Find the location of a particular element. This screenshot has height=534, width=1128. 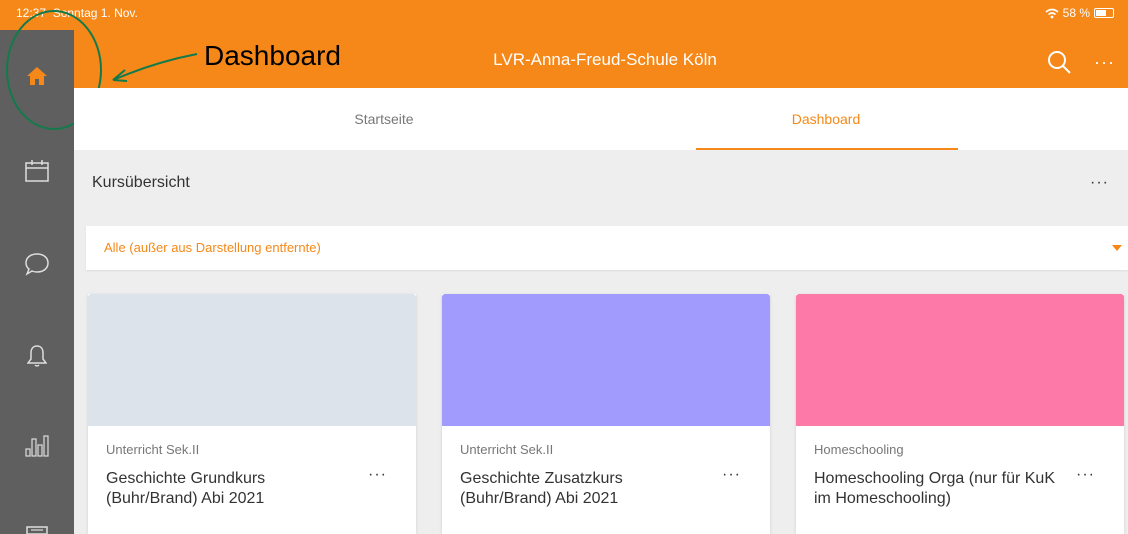

tab-label: Dashboard is located at coordinates (826, 119).